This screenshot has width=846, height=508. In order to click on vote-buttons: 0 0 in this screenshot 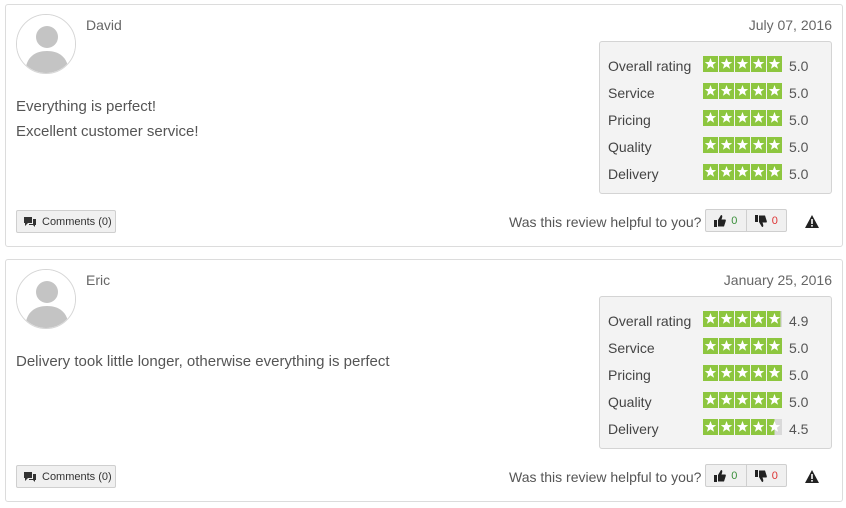, I will do `click(746, 475)`.